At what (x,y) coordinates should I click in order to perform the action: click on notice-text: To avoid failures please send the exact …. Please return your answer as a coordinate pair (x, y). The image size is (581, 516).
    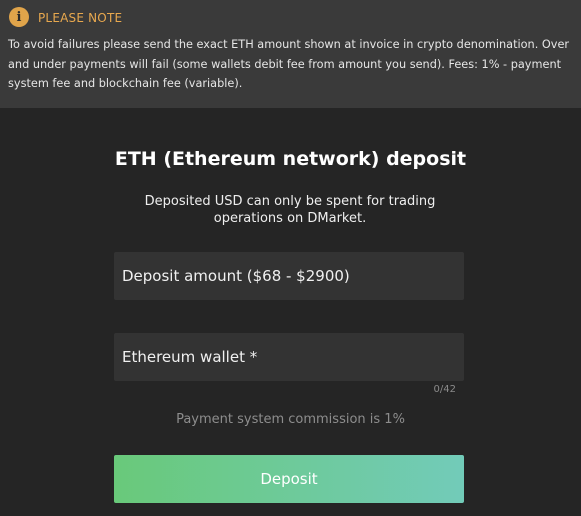
    Looking at the image, I should click on (289, 64).